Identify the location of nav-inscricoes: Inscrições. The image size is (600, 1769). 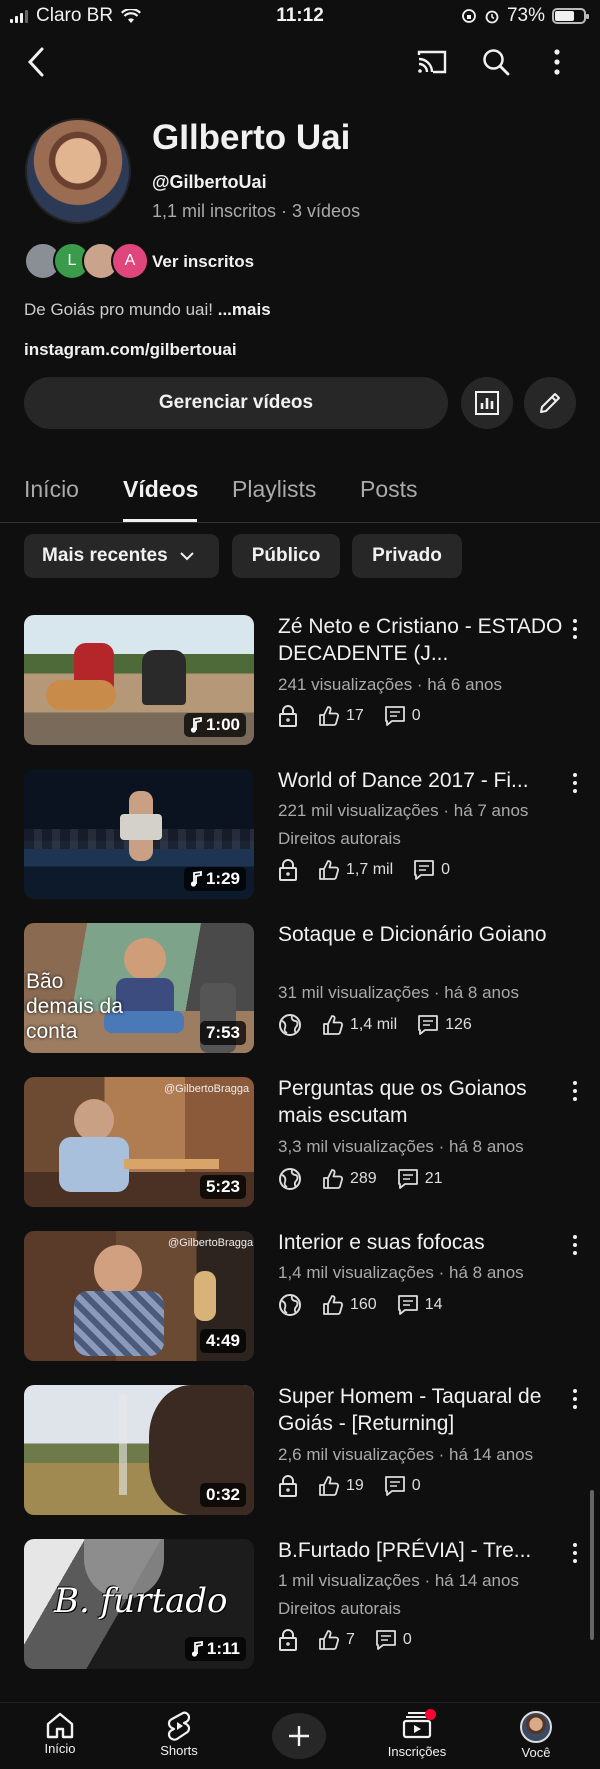
(417, 1734).